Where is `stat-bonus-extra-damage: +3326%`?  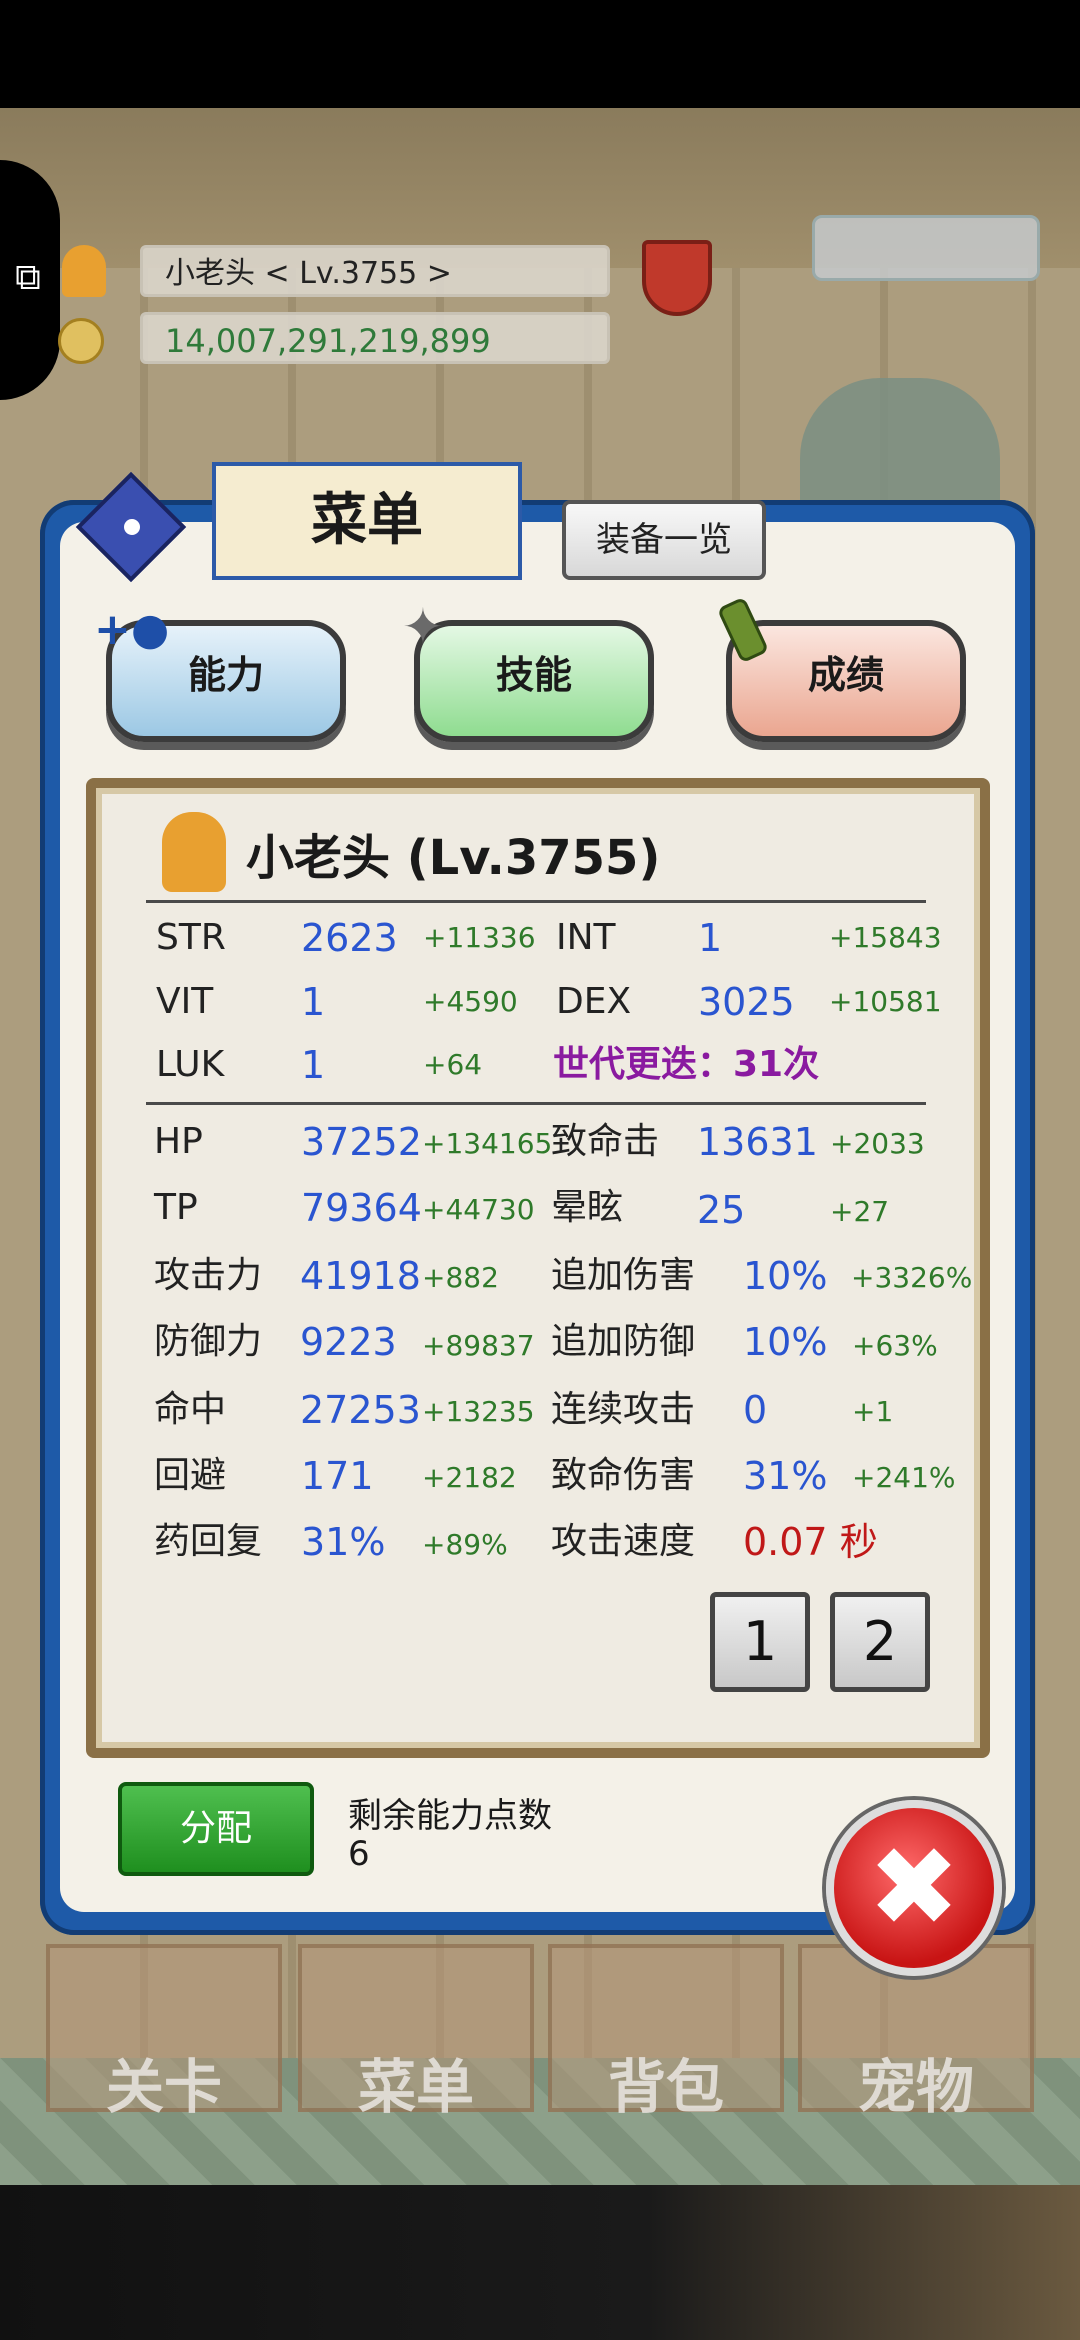
stat-bonus-extra-damage: +3326% is located at coordinates (912, 1277).